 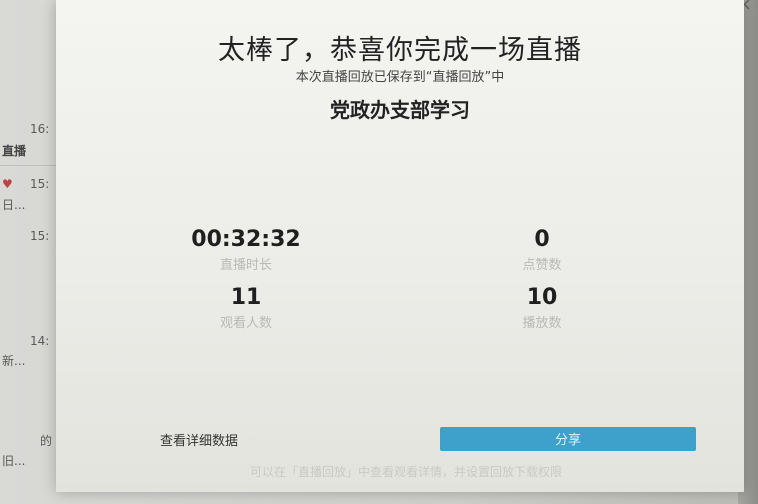 What do you see at coordinates (542, 297) in the screenshot?
I see `stat-value: 10` at bounding box center [542, 297].